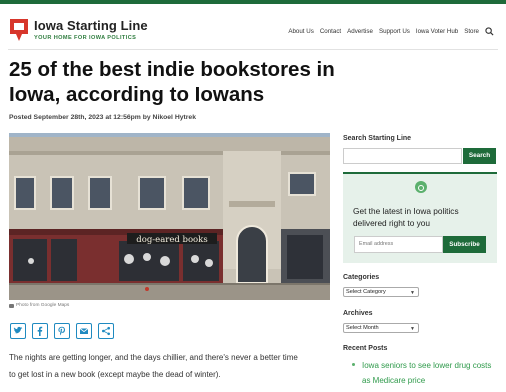  I want to click on email-share-button, so click(84, 331).